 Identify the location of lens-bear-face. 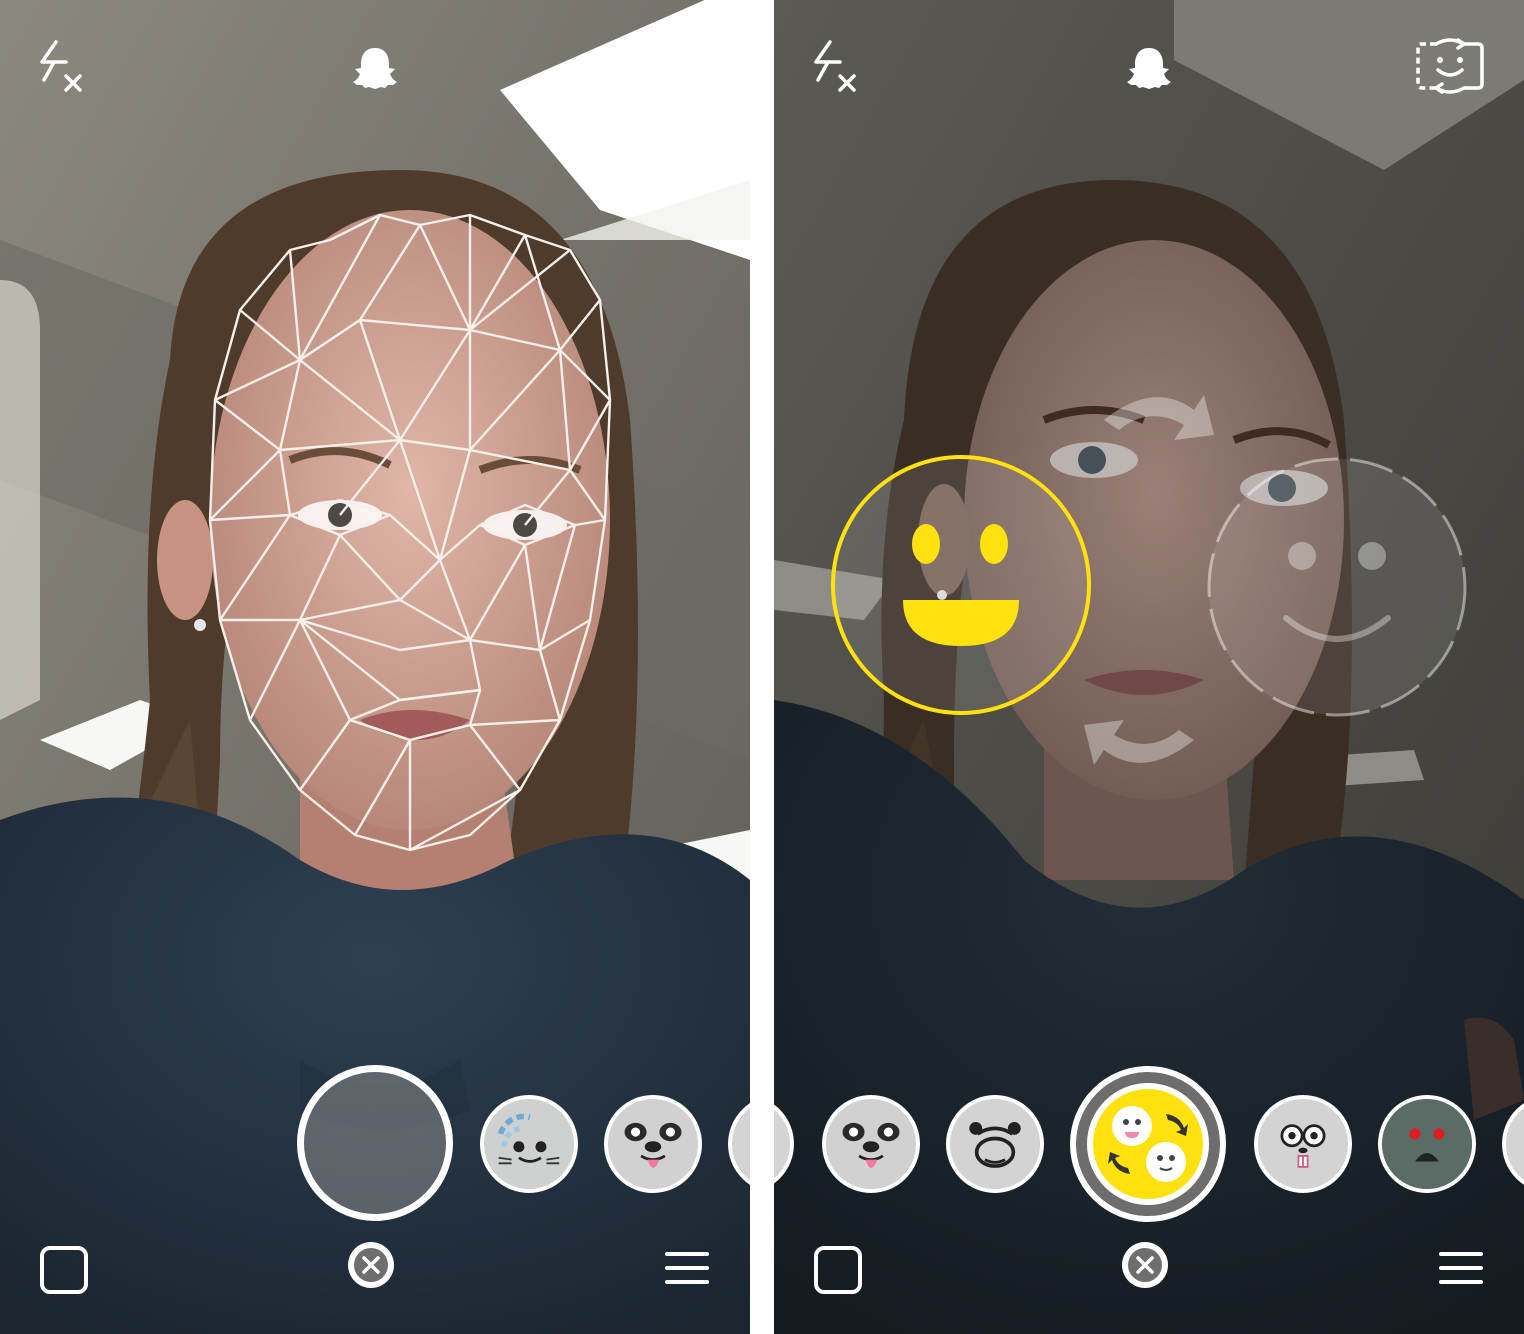
(995, 1144).